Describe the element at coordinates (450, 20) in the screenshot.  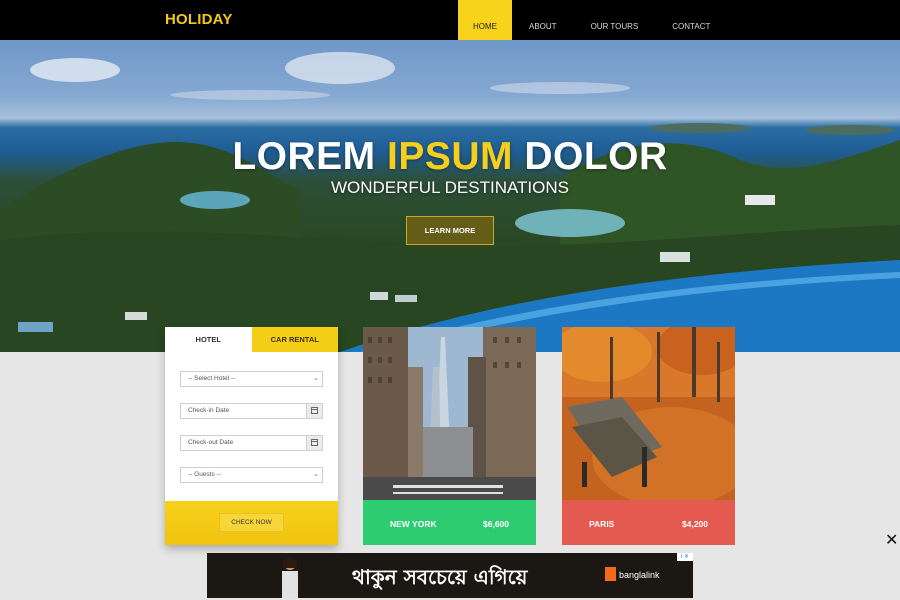
I see `top-navbar: HOLIDAY HOME ABOUT OUR TOURS CONTACT` at that location.